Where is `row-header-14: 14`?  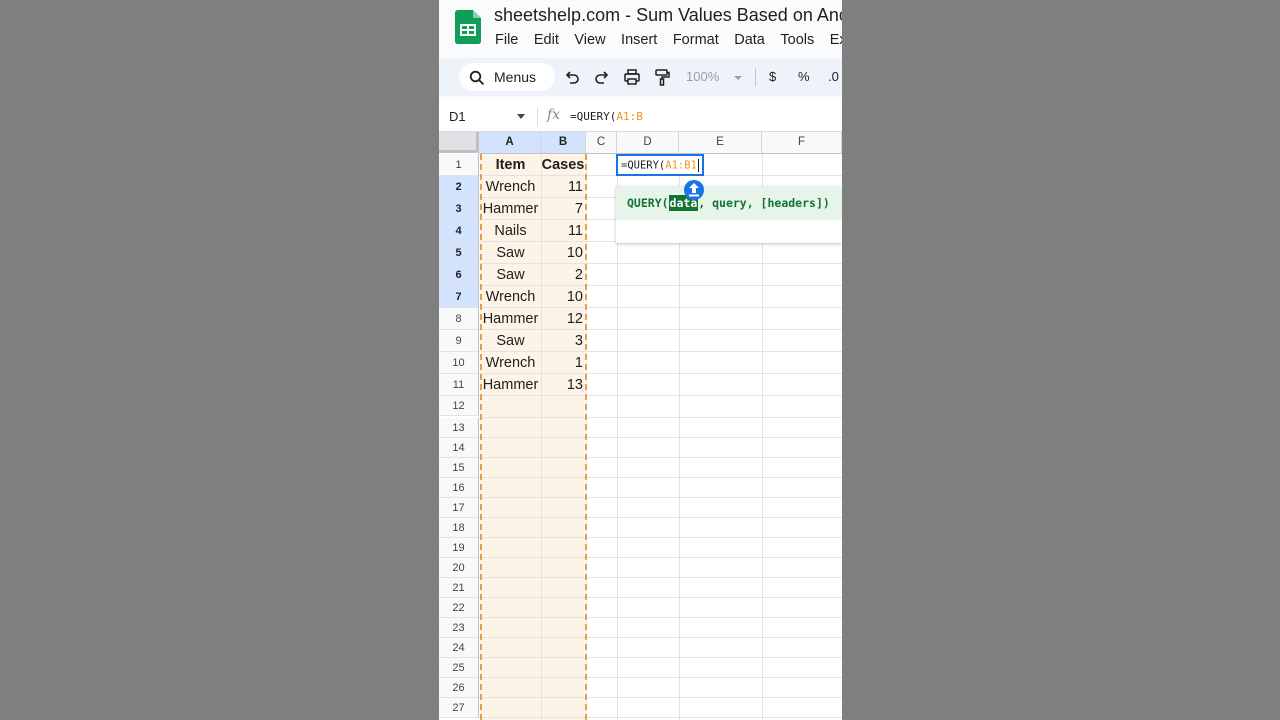 row-header-14: 14 is located at coordinates (459, 448).